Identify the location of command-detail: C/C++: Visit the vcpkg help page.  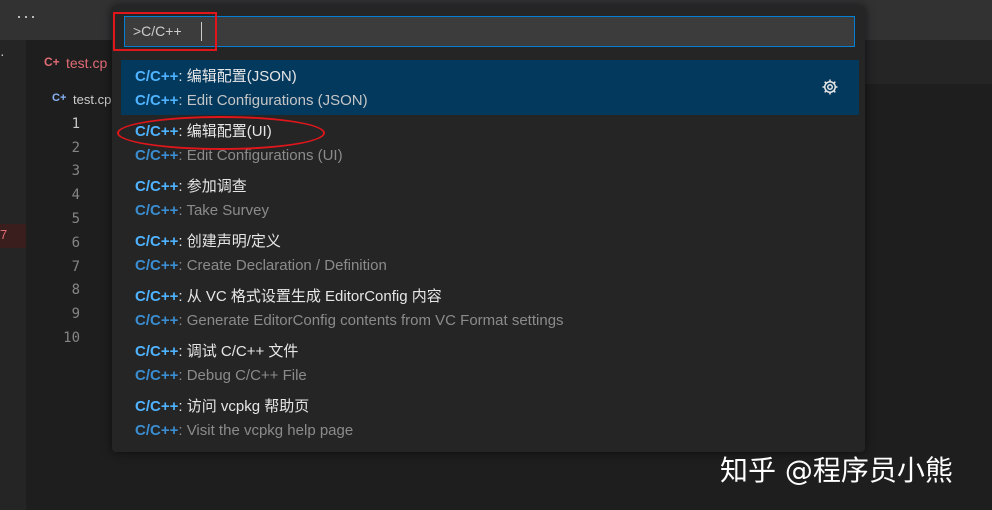
(244, 430).